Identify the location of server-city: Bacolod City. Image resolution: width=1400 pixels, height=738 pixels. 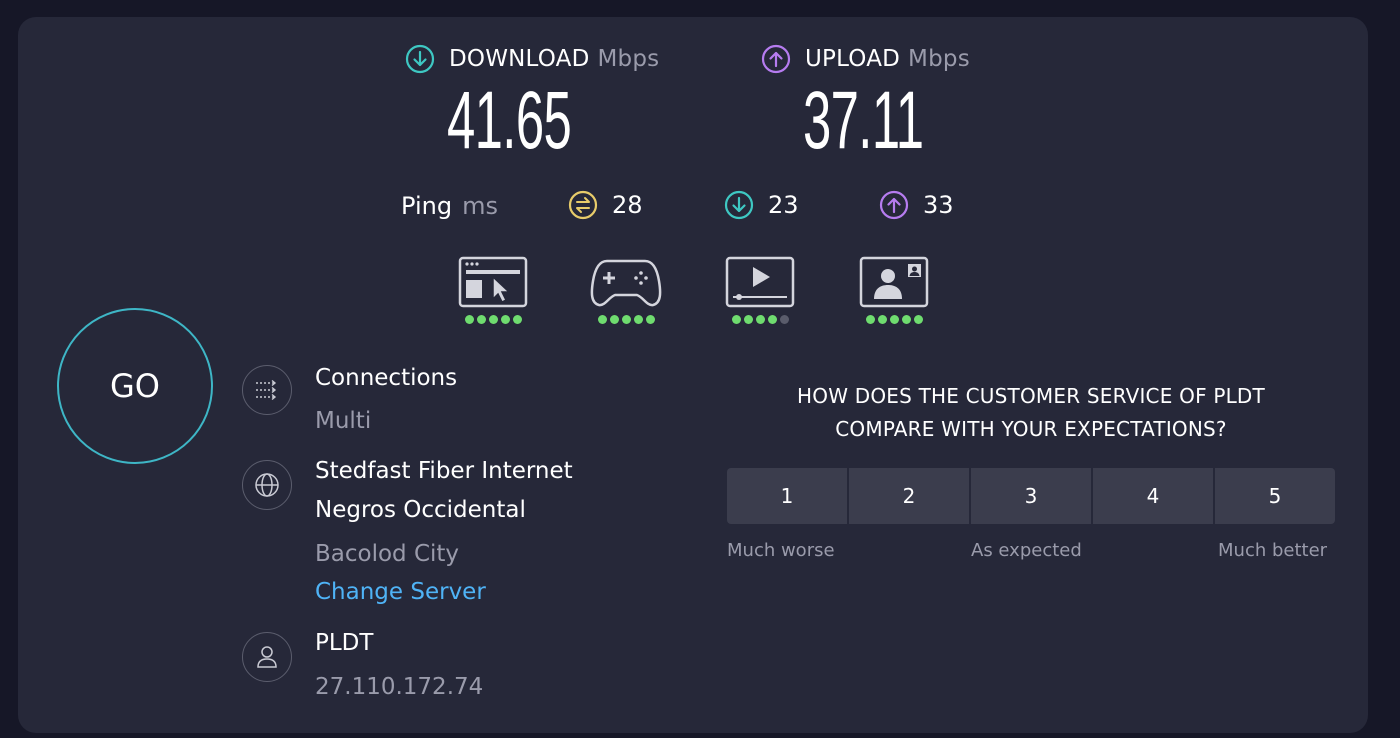
(387, 554).